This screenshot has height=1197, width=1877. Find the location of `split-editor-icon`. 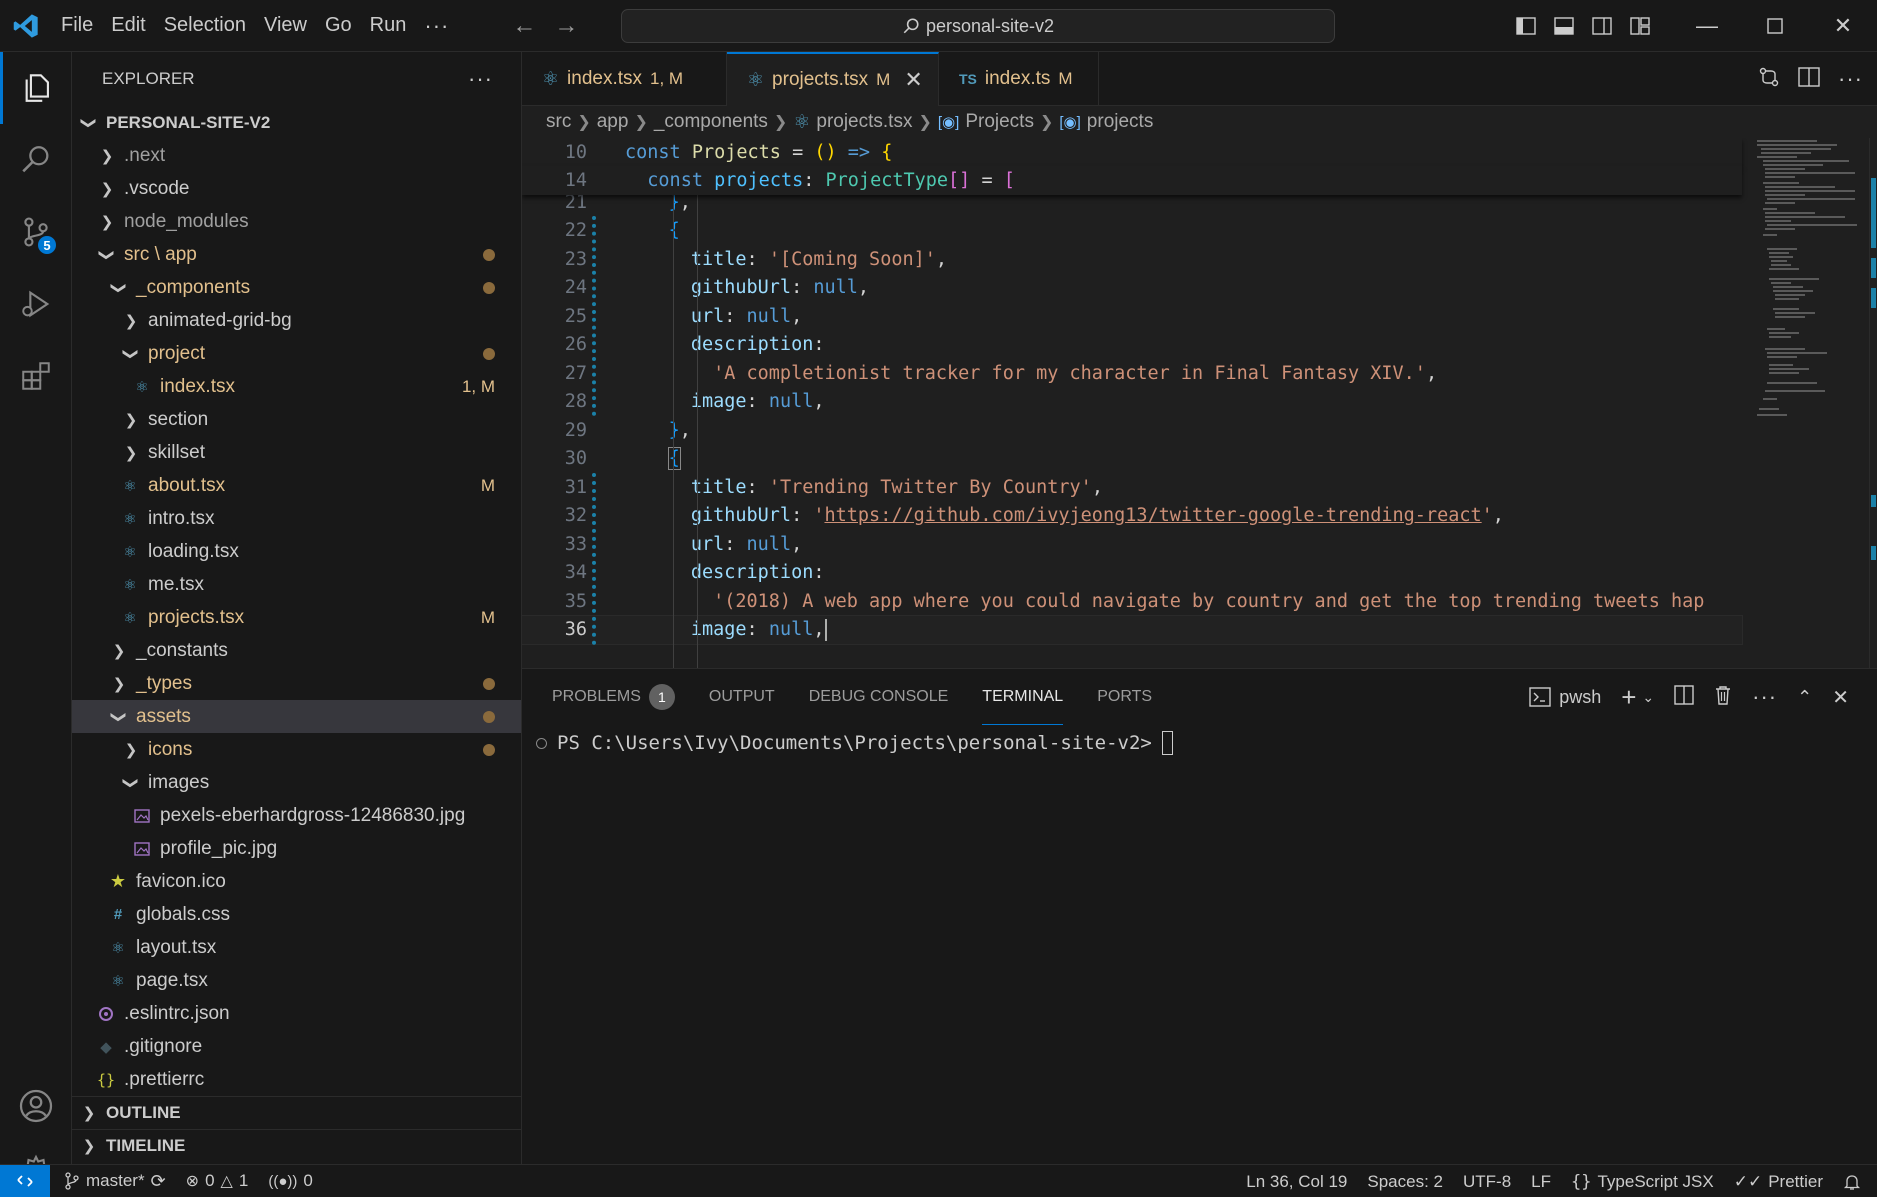

split-editor-icon is located at coordinates (1809, 79).